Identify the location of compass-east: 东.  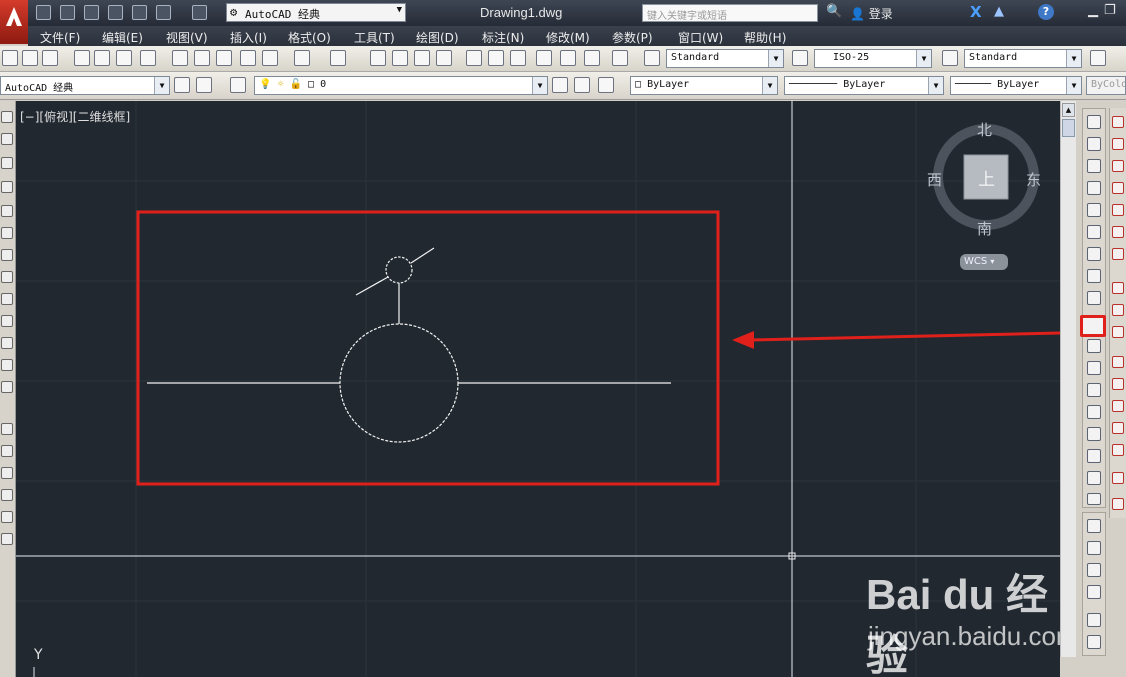
(1033, 179).